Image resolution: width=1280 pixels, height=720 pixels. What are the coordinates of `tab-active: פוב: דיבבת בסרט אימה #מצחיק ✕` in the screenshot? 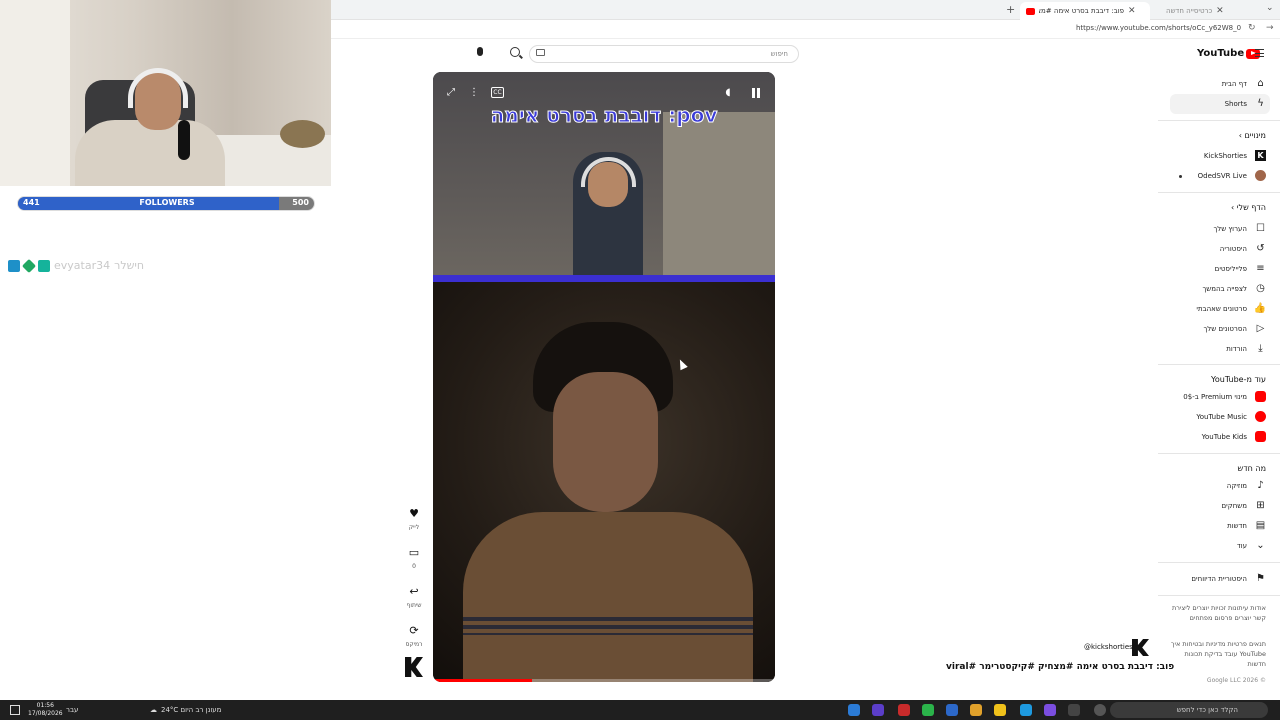 It's located at (1085, 11).